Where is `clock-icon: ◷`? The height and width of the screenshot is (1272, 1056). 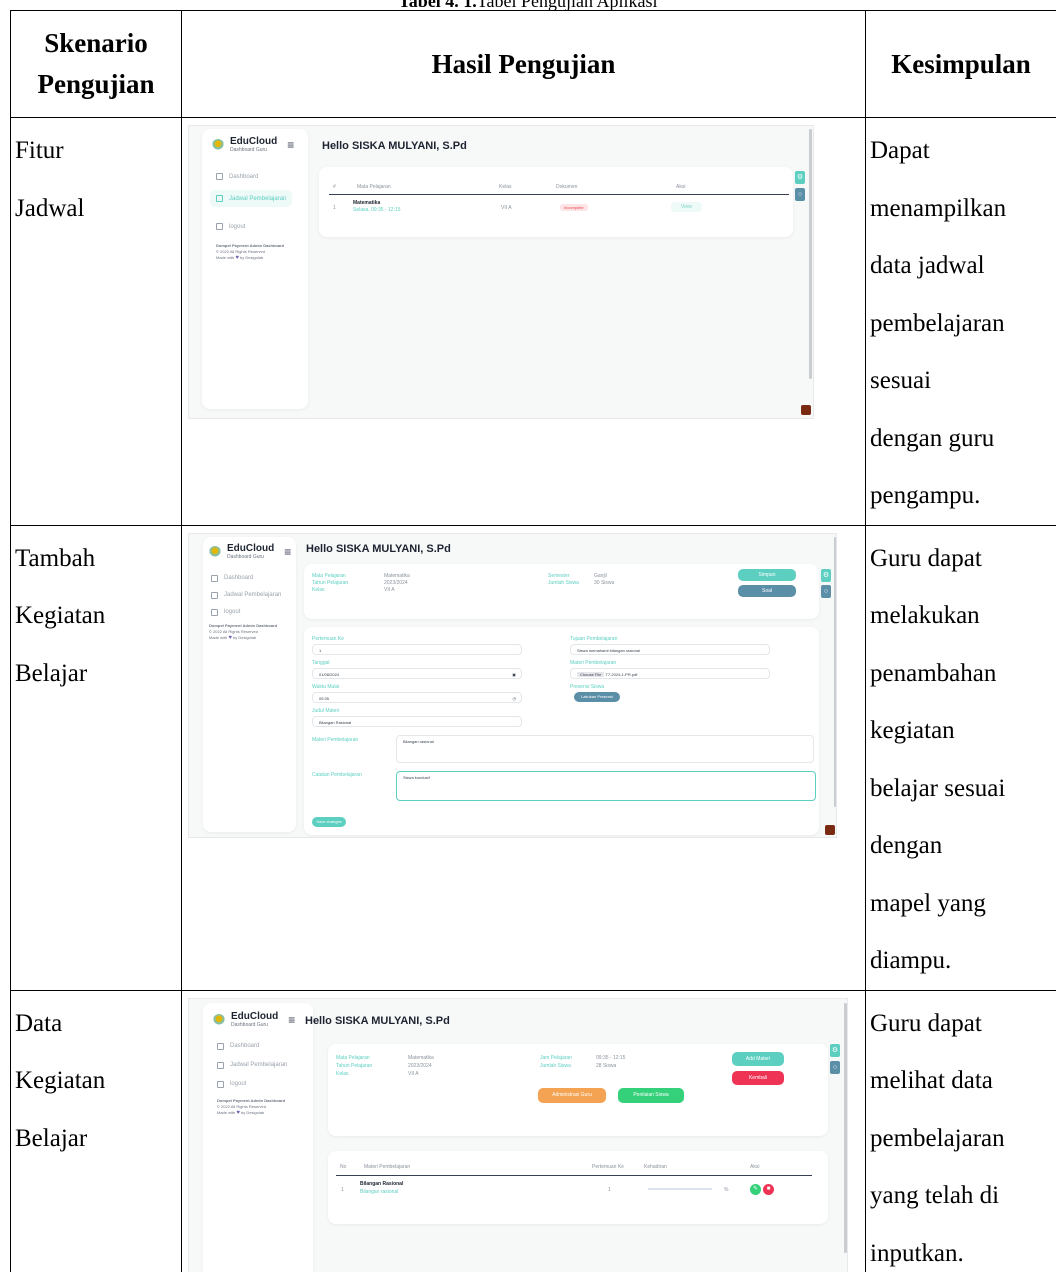
clock-icon: ◷ is located at coordinates (514, 698).